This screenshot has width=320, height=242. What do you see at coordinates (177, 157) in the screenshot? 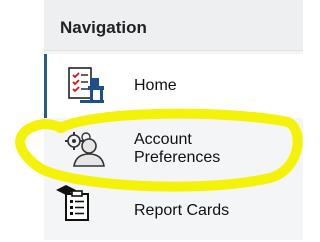
I see `label-line-2: Preferences` at bounding box center [177, 157].